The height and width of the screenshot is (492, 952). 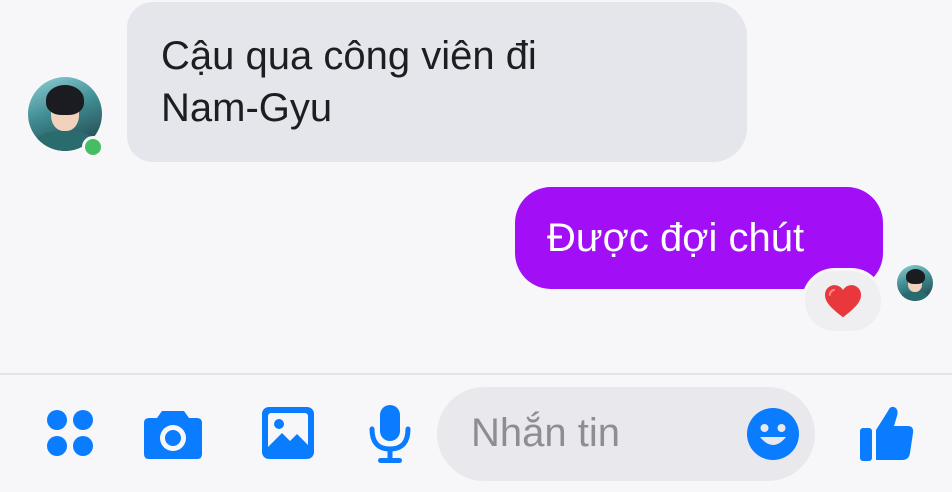 I want to click on seen-avatar, so click(x=915, y=283).